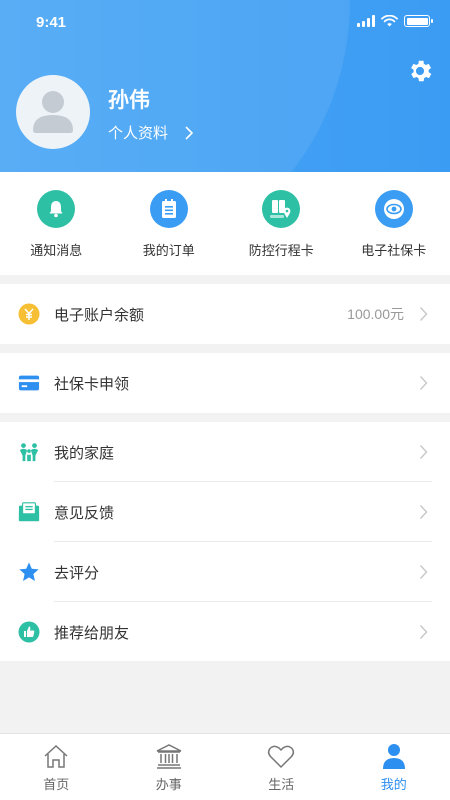 The image size is (450, 800). What do you see at coordinates (375, 314) in the screenshot?
I see `balance-value: 100.00元` at bounding box center [375, 314].